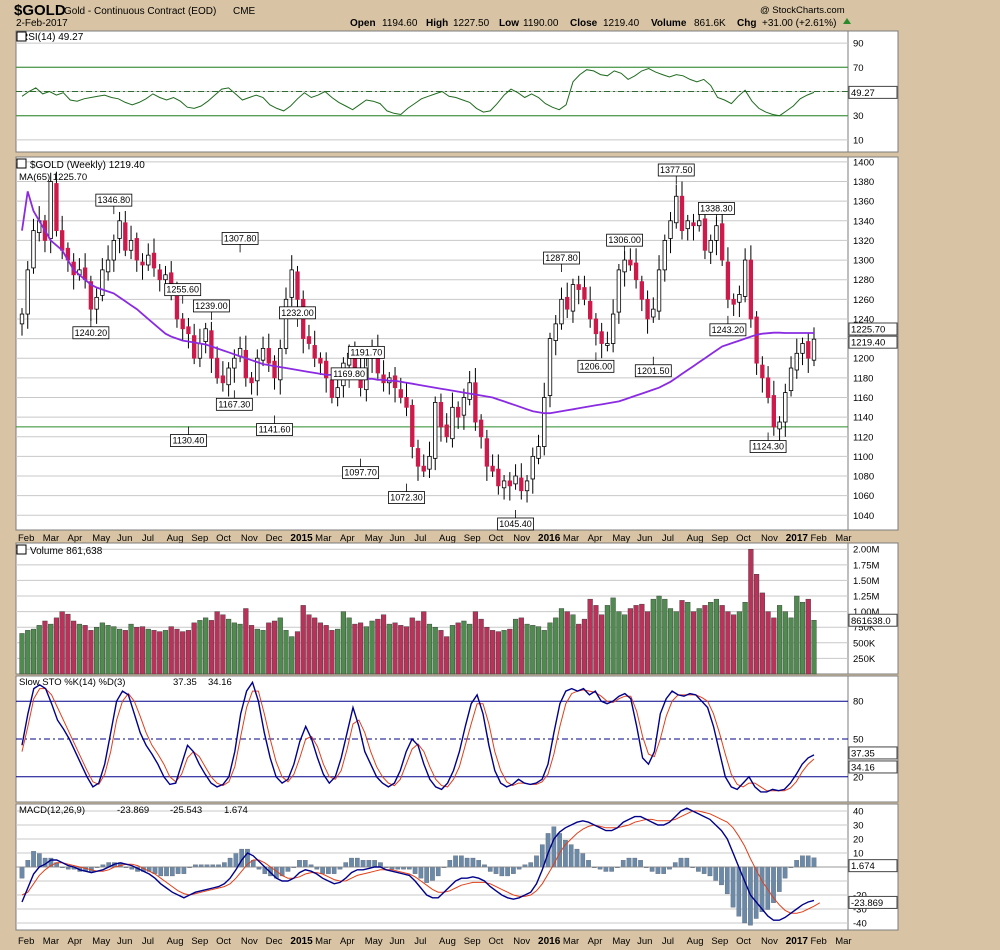 Image resolution: width=1000 pixels, height=950 pixels. I want to click on price-tick-label: 1400, so click(863, 162).